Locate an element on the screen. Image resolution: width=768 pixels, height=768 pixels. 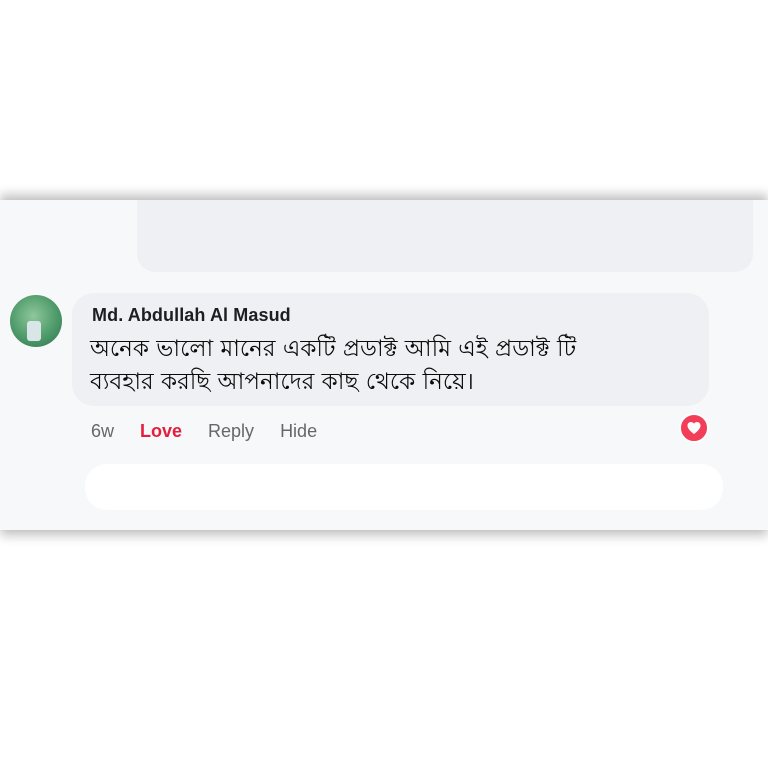
comment-timestamp: 6w is located at coordinates (102, 431).